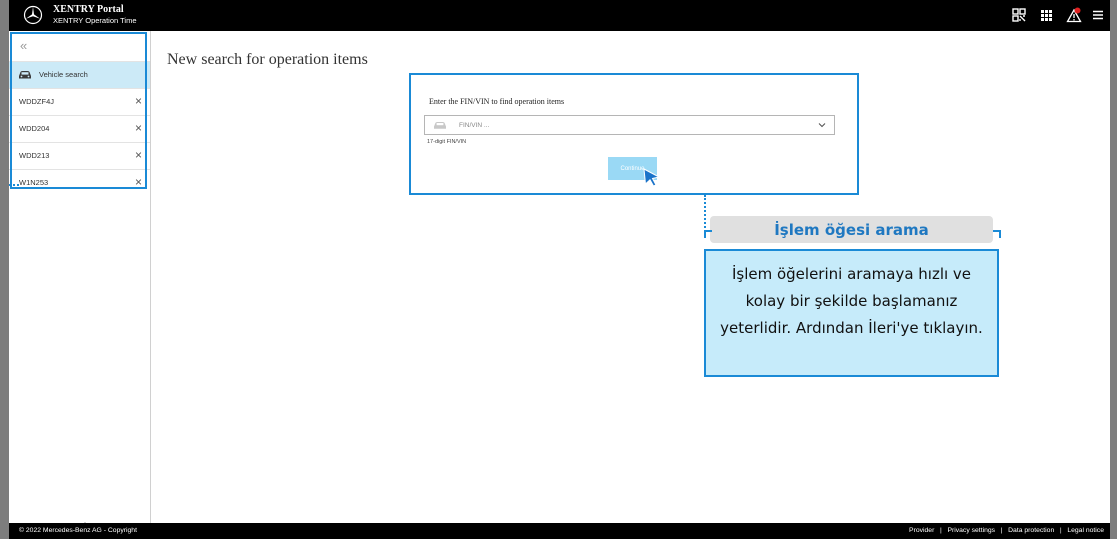  What do you see at coordinates (440, 125) in the screenshot?
I see `car-icon` at bounding box center [440, 125].